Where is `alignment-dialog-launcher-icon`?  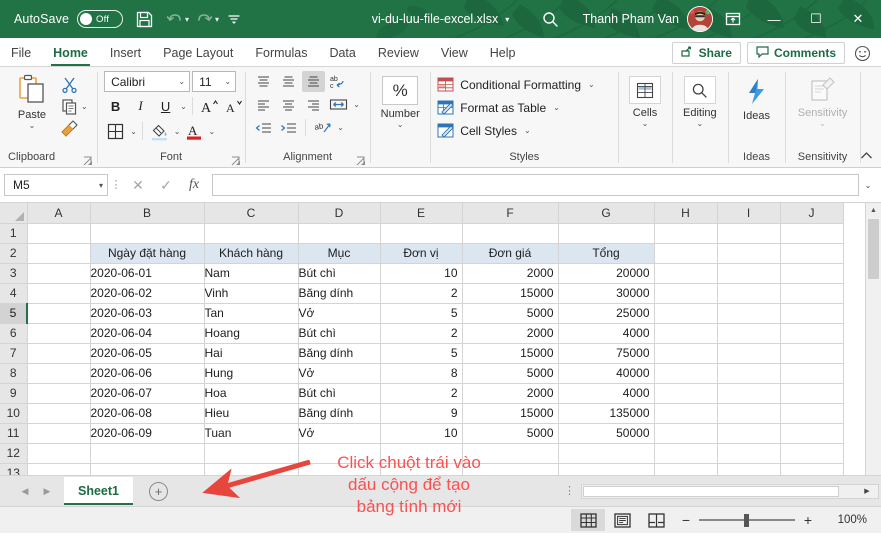 alignment-dialog-launcher-icon is located at coordinates (361, 160).